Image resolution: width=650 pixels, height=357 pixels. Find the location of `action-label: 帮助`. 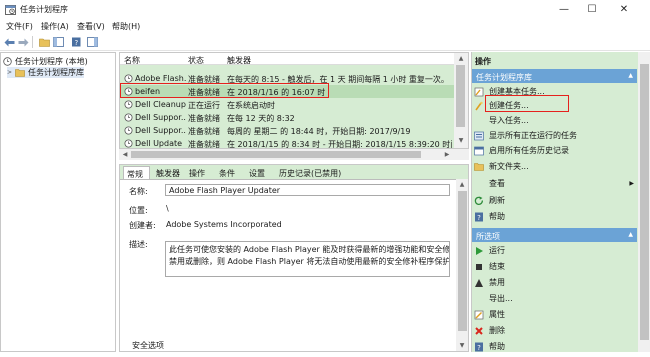

action-label: 帮助 is located at coordinates (497, 346).